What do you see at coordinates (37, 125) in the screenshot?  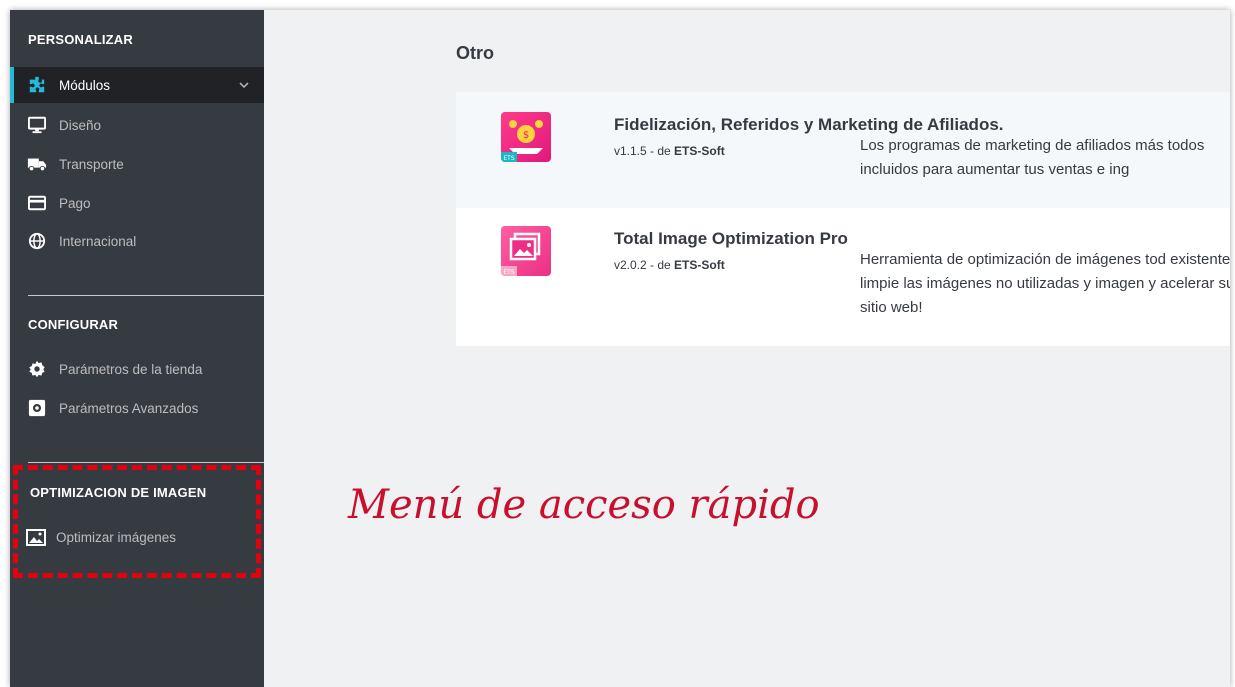 I see `monitor-icon` at bounding box center [37, 125].